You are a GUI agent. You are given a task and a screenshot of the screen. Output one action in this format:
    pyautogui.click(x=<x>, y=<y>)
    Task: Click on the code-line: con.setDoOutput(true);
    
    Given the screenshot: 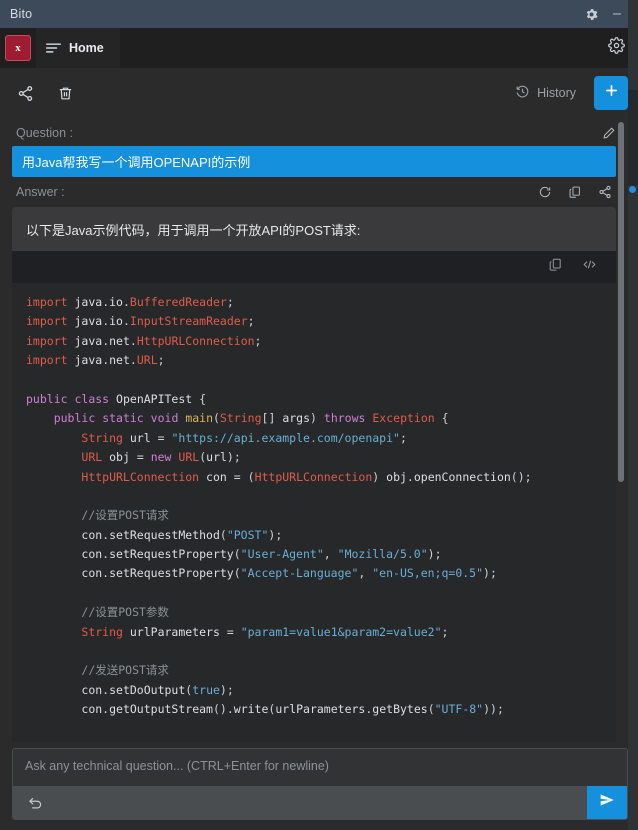 What is the action you would take?
    pyautogui.click(x=157, y=689)
    